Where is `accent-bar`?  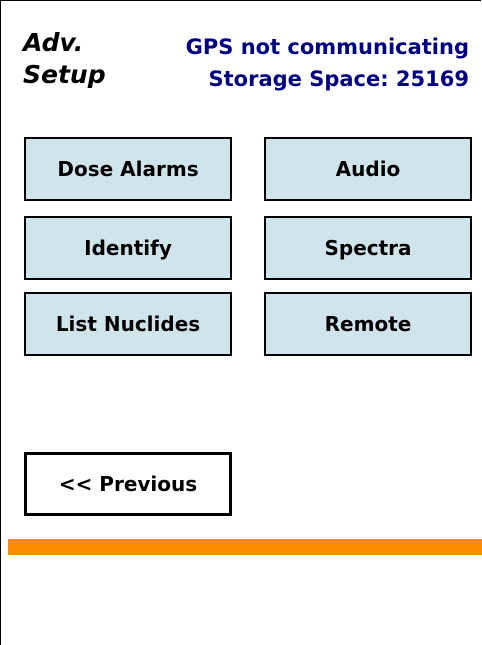
accent-bar is located at coordinates (245, 547).